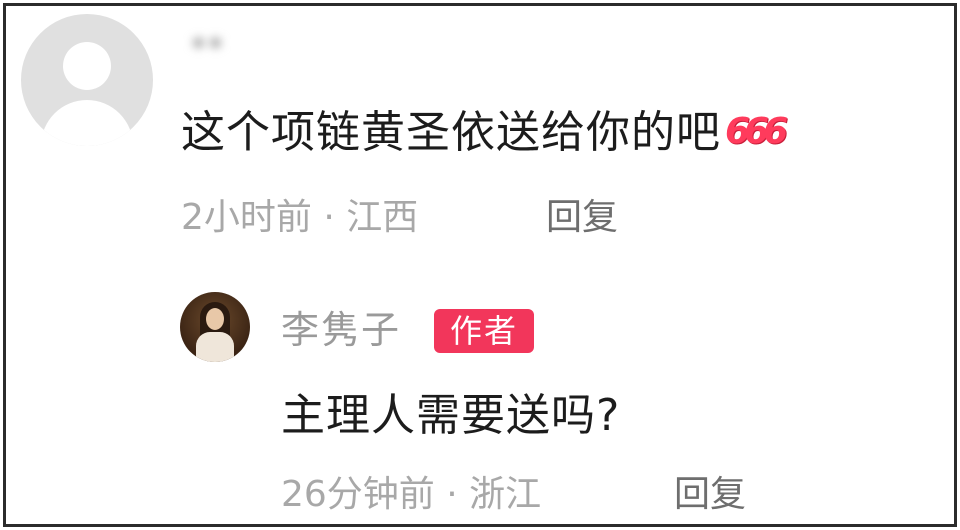 The image size is (960, 530). Describe the element at coordinates (215, 319) in the screenshot. I see `avatar-face-shape` at that location.